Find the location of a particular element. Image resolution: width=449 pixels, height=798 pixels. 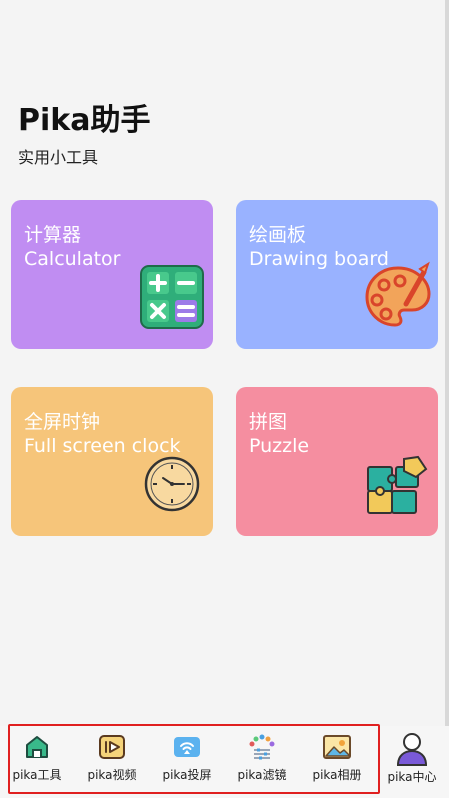

calculator-card: 计算器 Calculator is located at coordinates (112, 274).